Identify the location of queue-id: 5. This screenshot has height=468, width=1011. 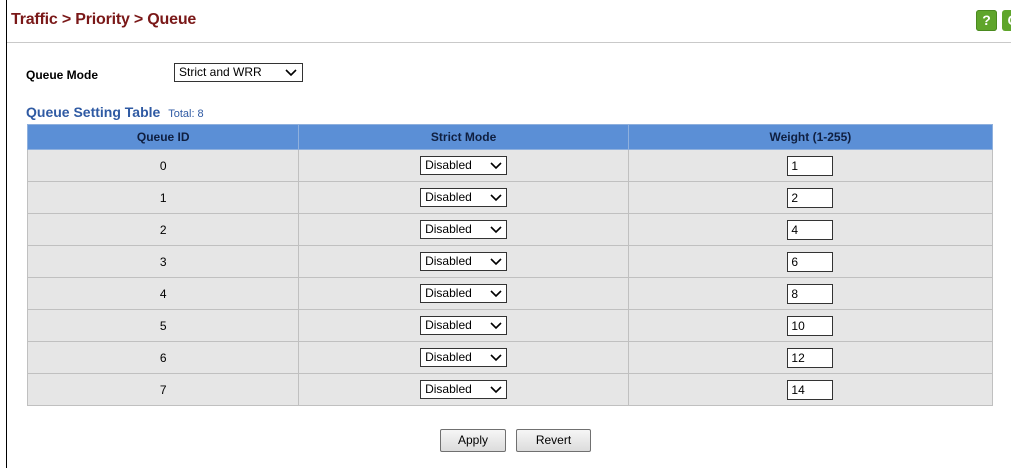
(163, 325).